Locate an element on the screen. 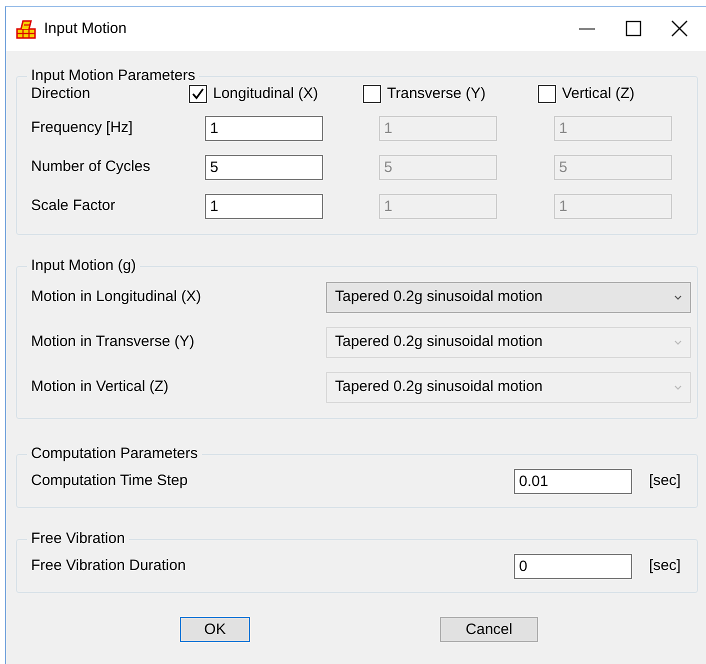 This screenshot has width=706, height=664. field-label: Frequency [Hz] is located at coordinates (82, 128).